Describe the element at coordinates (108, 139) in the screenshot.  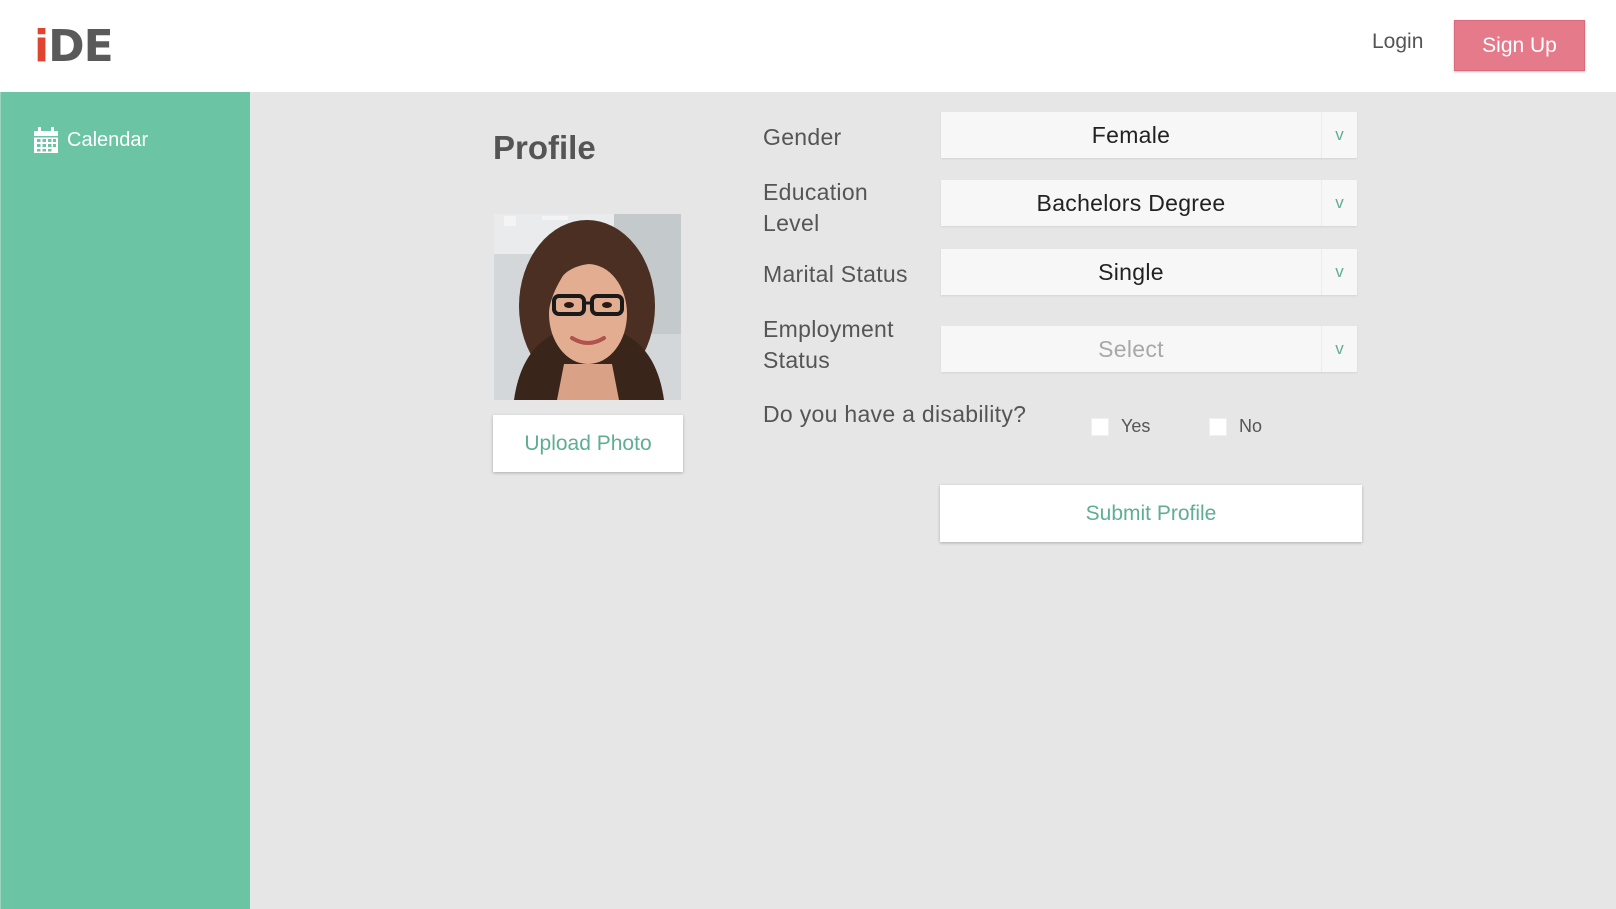
I see `sidebar-item-label: Calendar` at that location.